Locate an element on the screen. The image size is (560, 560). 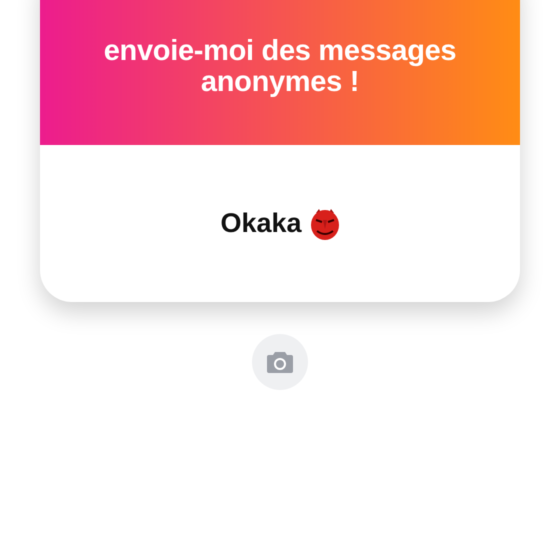
camera-icon is located at coordinates (280, 362).